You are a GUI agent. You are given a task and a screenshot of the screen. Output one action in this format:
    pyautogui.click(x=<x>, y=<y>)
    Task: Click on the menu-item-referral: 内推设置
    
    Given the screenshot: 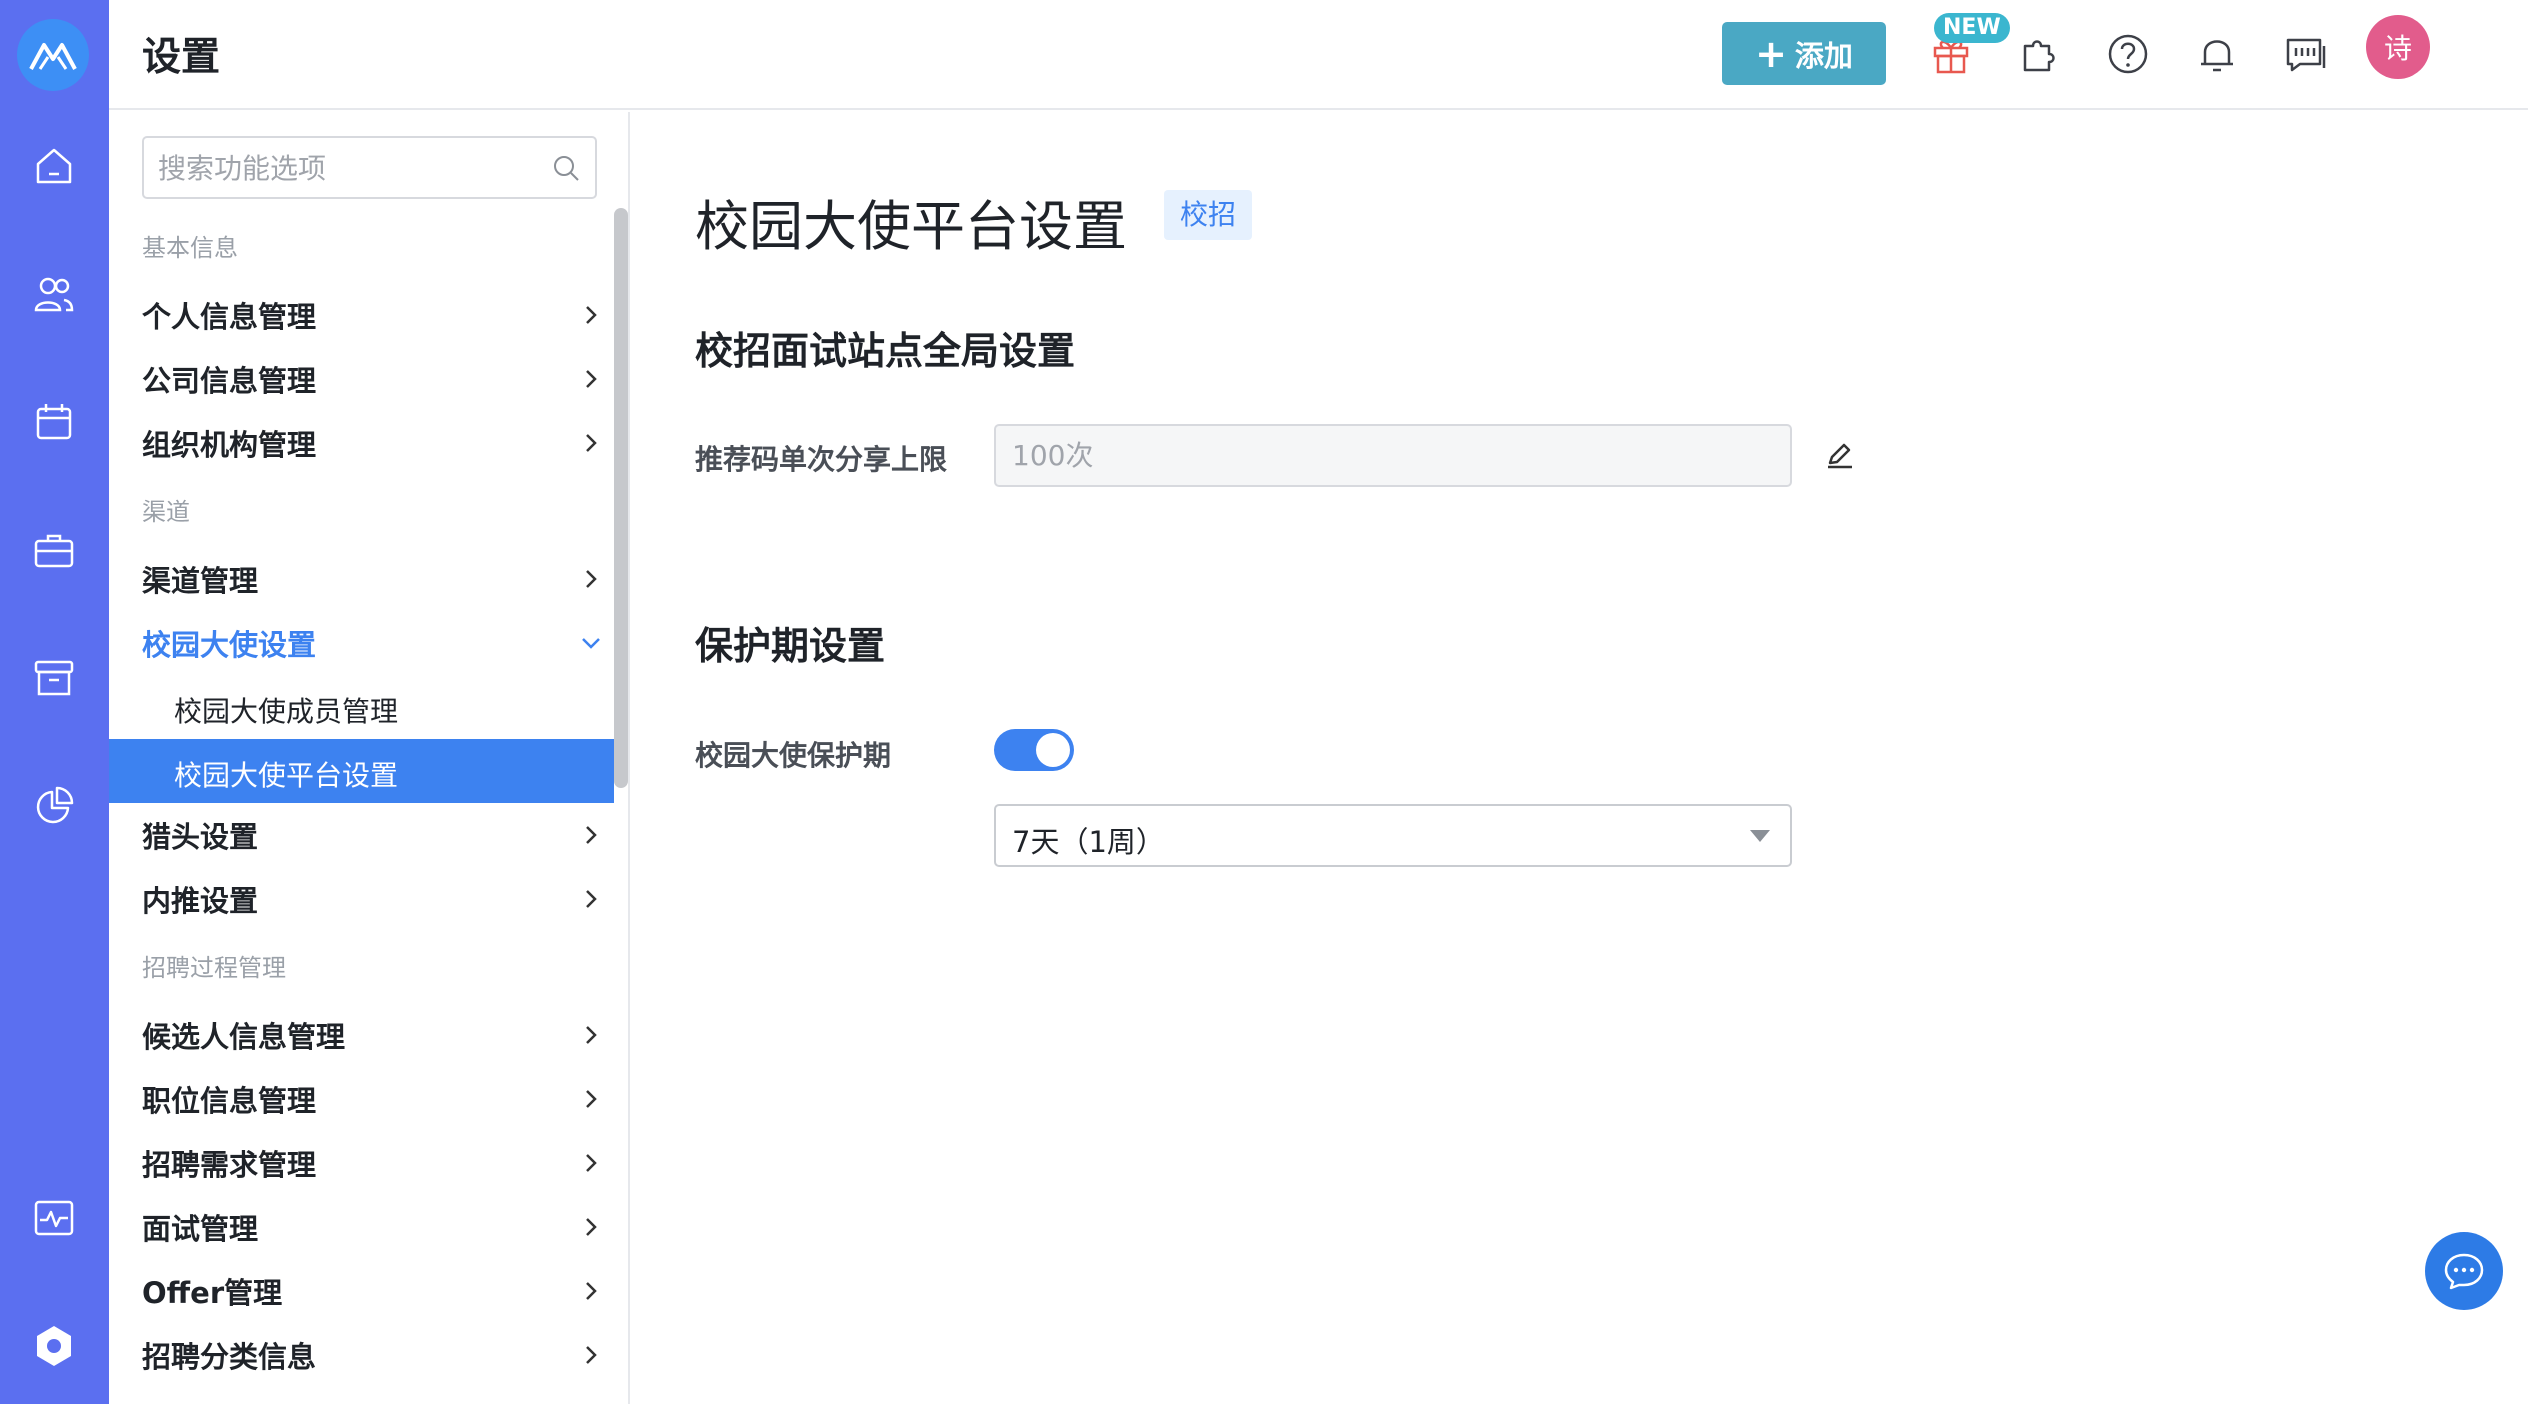 What is the action you would take?
    pyautogui.click(x=361, y=899)
    